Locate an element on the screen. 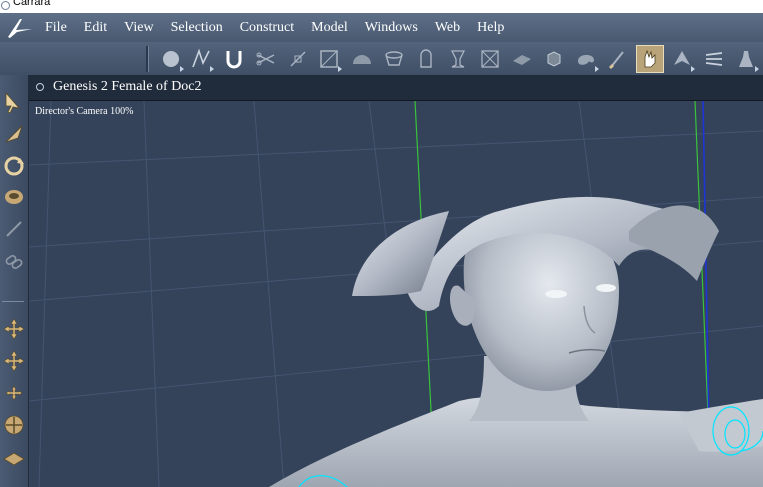  cube-icon is located at coordinates (554, 59).